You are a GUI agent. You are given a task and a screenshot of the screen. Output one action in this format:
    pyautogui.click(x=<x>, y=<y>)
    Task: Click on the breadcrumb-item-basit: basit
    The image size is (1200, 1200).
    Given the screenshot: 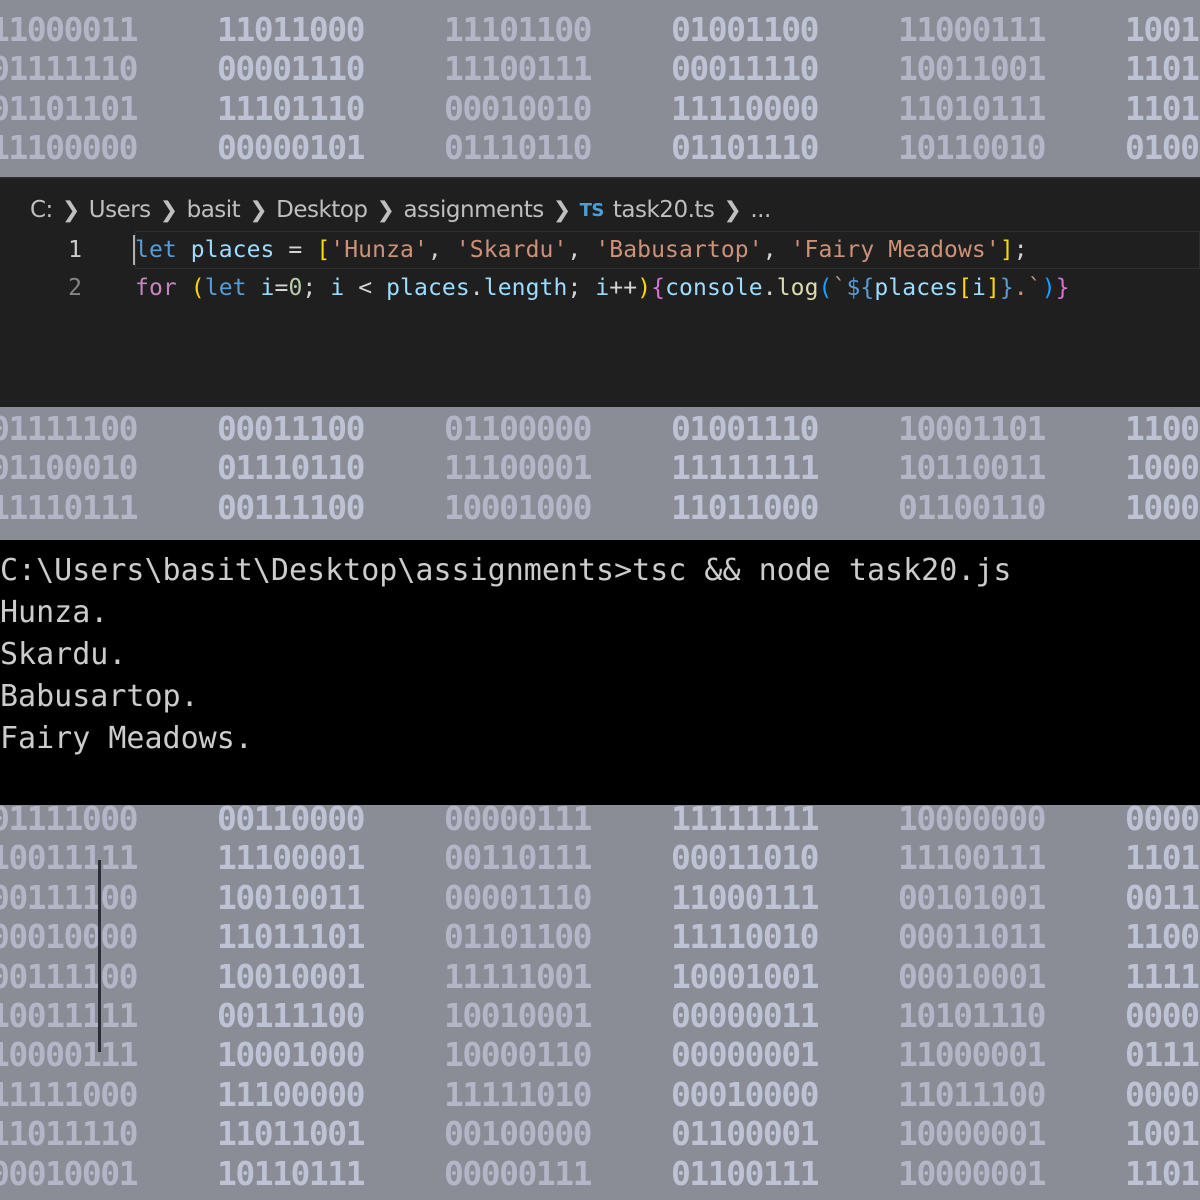 What is the action you would take?
    pyautogui.click(x=214, y=210)
    